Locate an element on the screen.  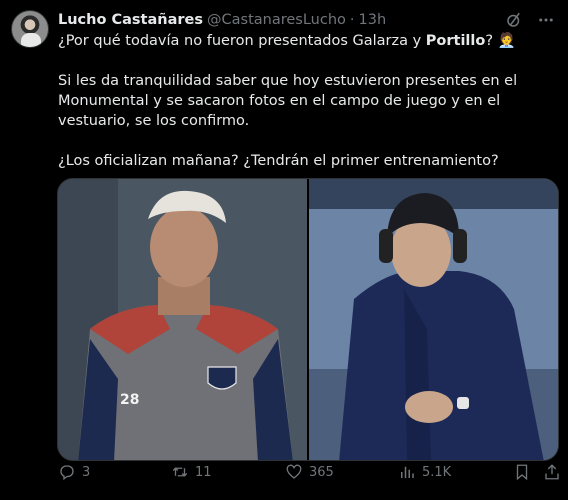
views-button: 5.1K is located at coordinates (424, 472).